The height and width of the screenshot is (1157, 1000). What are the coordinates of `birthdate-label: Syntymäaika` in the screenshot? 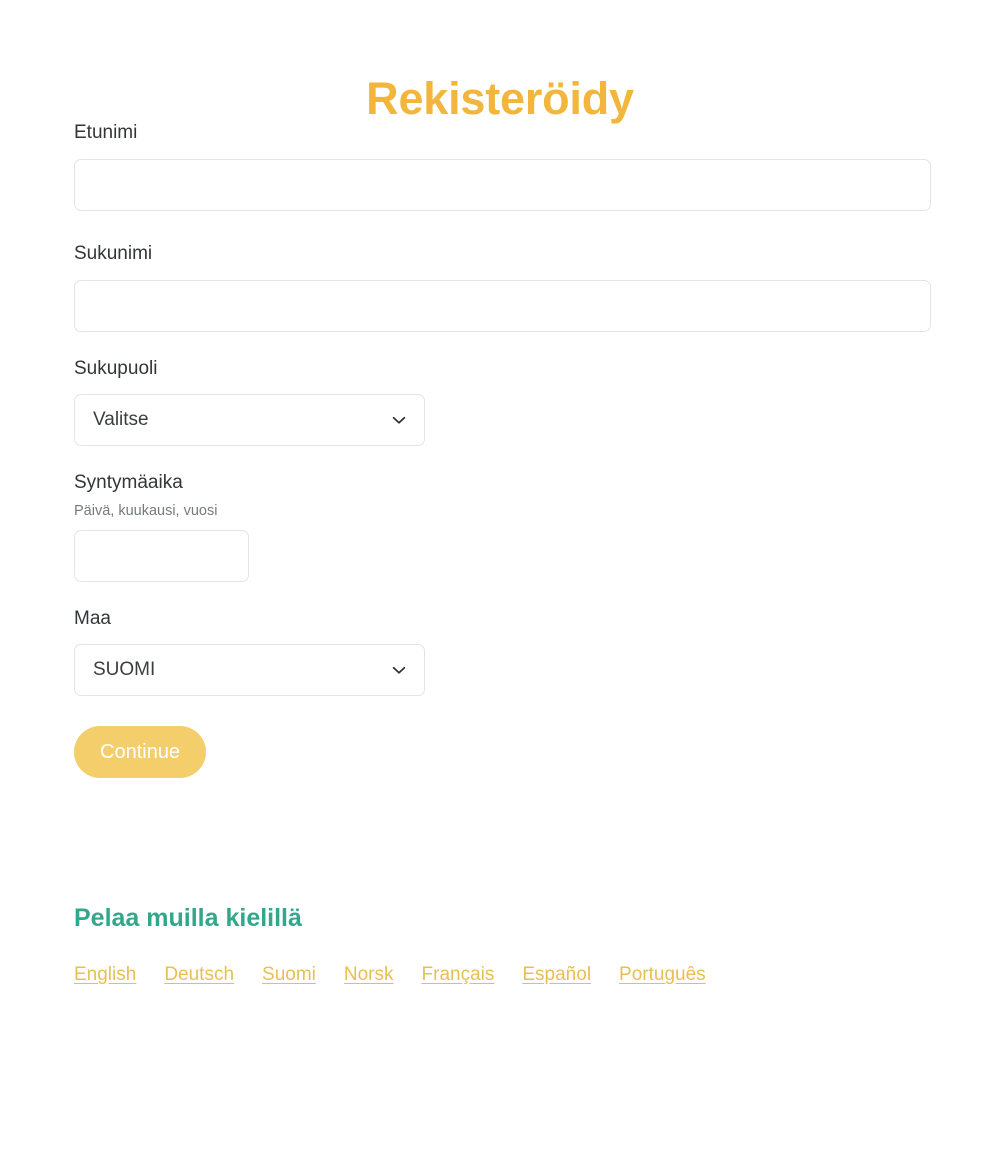 It's located at (128, 483).